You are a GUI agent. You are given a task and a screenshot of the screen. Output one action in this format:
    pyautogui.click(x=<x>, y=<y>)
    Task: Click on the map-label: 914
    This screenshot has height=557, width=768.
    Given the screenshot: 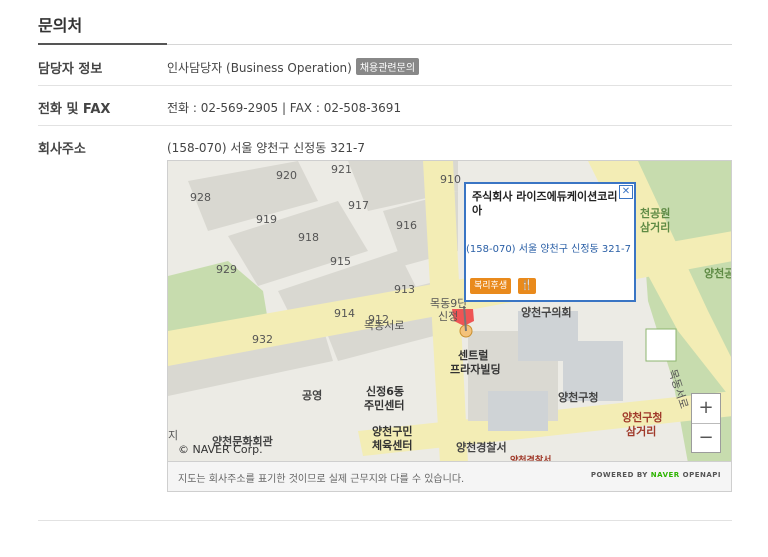 What is the action you would take?
    pyautogui.click(x=344, y=313)
    